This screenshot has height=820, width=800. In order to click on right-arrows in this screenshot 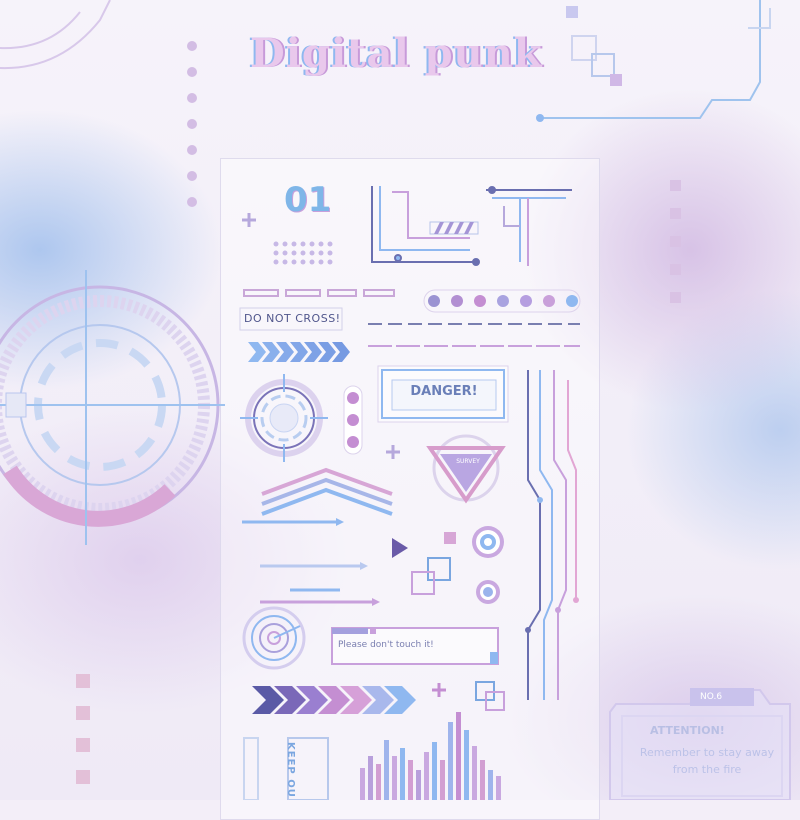, I will do `click(325, 562)`.